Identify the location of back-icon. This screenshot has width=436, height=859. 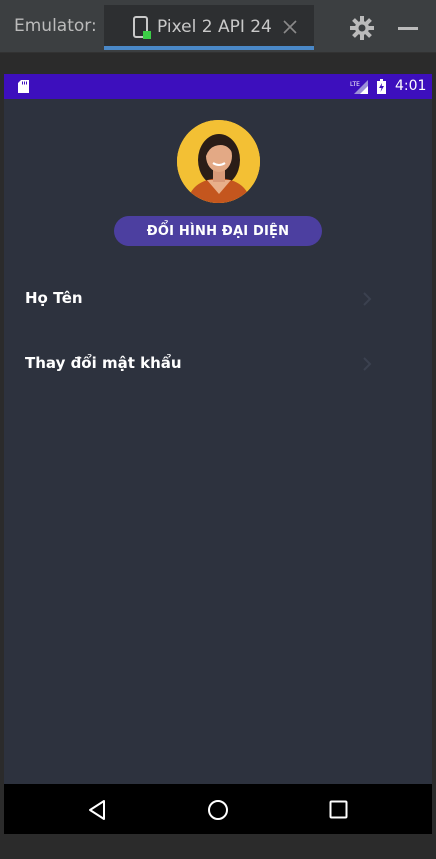
(97, 810).